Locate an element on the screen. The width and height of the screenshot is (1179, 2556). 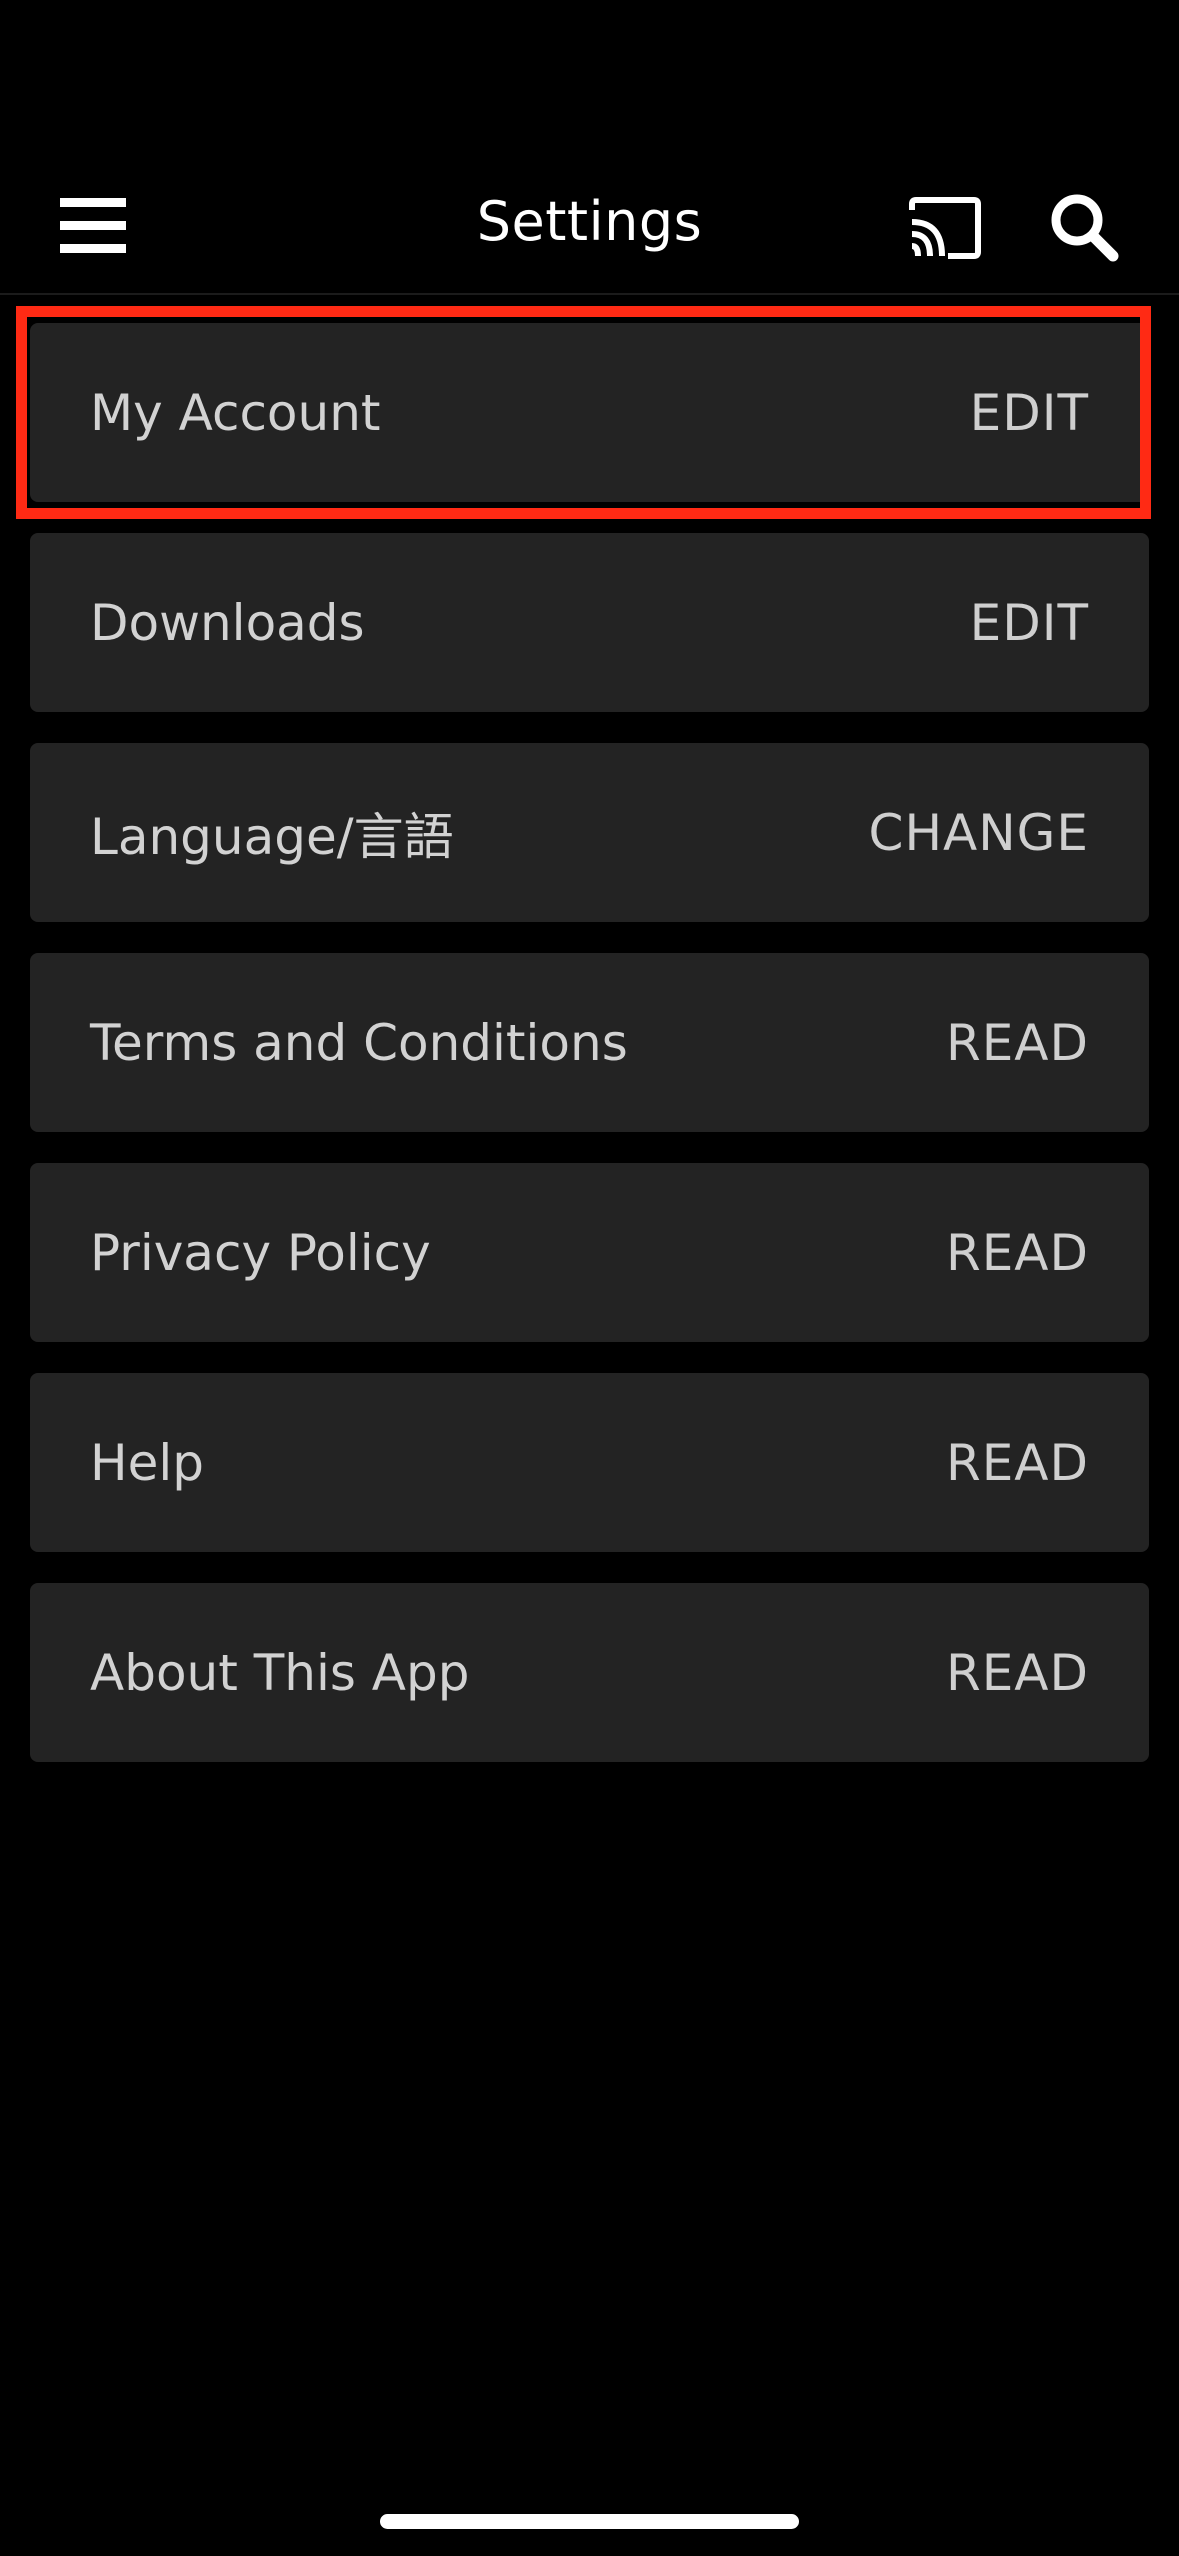
cast-button is located at coordinates (945, 228).